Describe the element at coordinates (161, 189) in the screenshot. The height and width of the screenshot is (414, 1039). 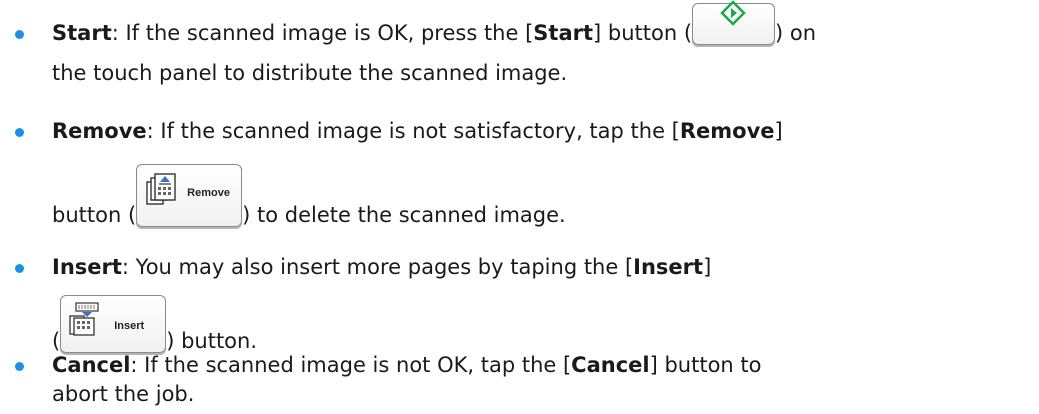
I see `remove-pages-icon` at that location.